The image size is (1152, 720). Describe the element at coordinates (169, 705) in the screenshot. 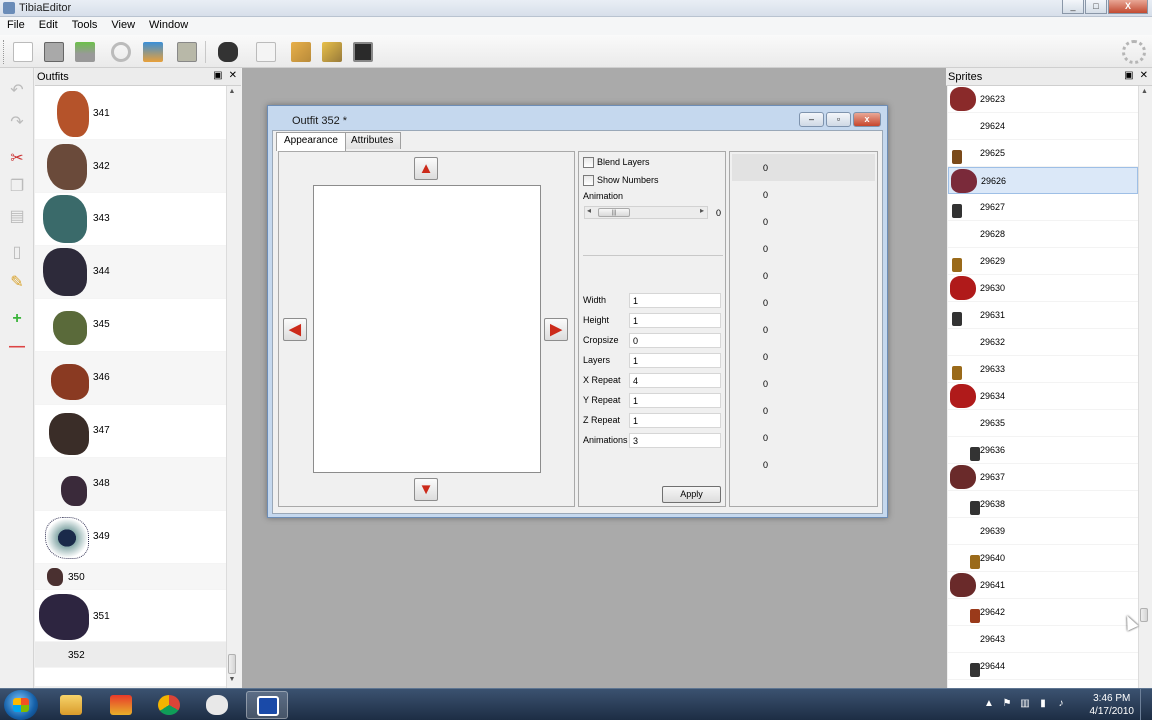

I see `chrome-icon` at that location.